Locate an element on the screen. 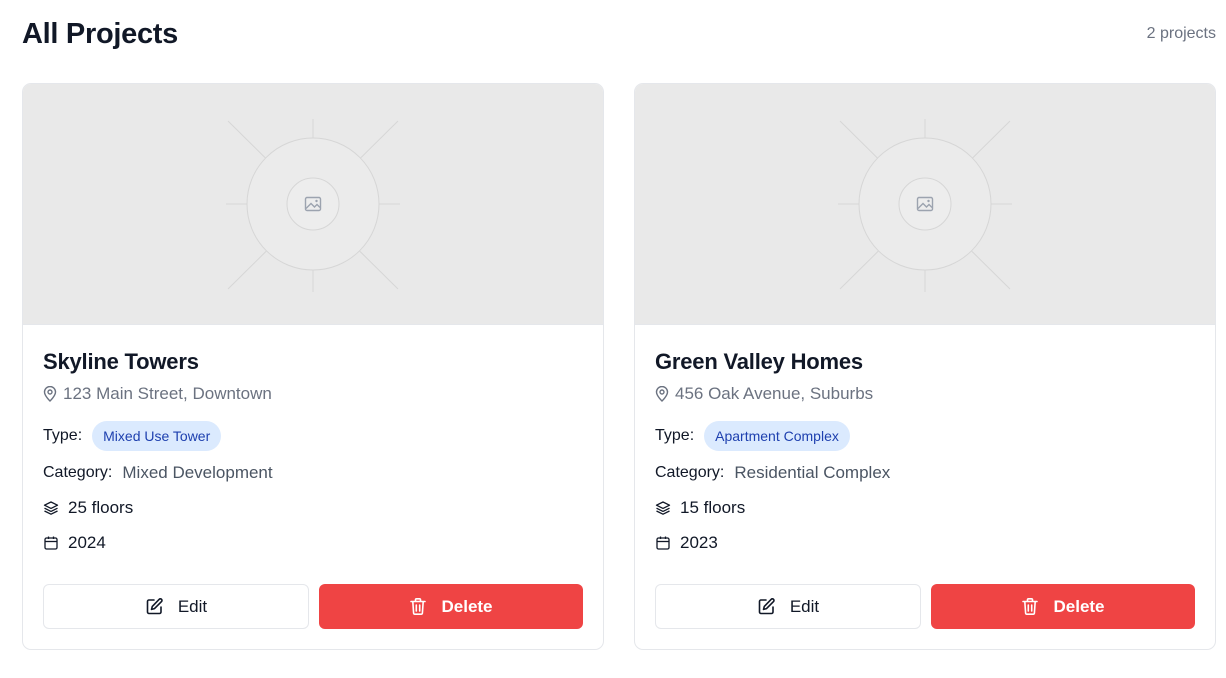 The width and height of the screenshot is (1226, 678). category-value: Mixed Development is located at coordinates (197, 472).